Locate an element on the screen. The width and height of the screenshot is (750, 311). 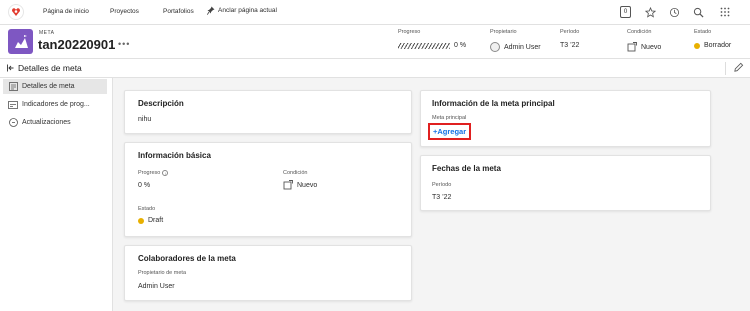
header-condition-field: Nuevo is located at coordinates (644, 47).